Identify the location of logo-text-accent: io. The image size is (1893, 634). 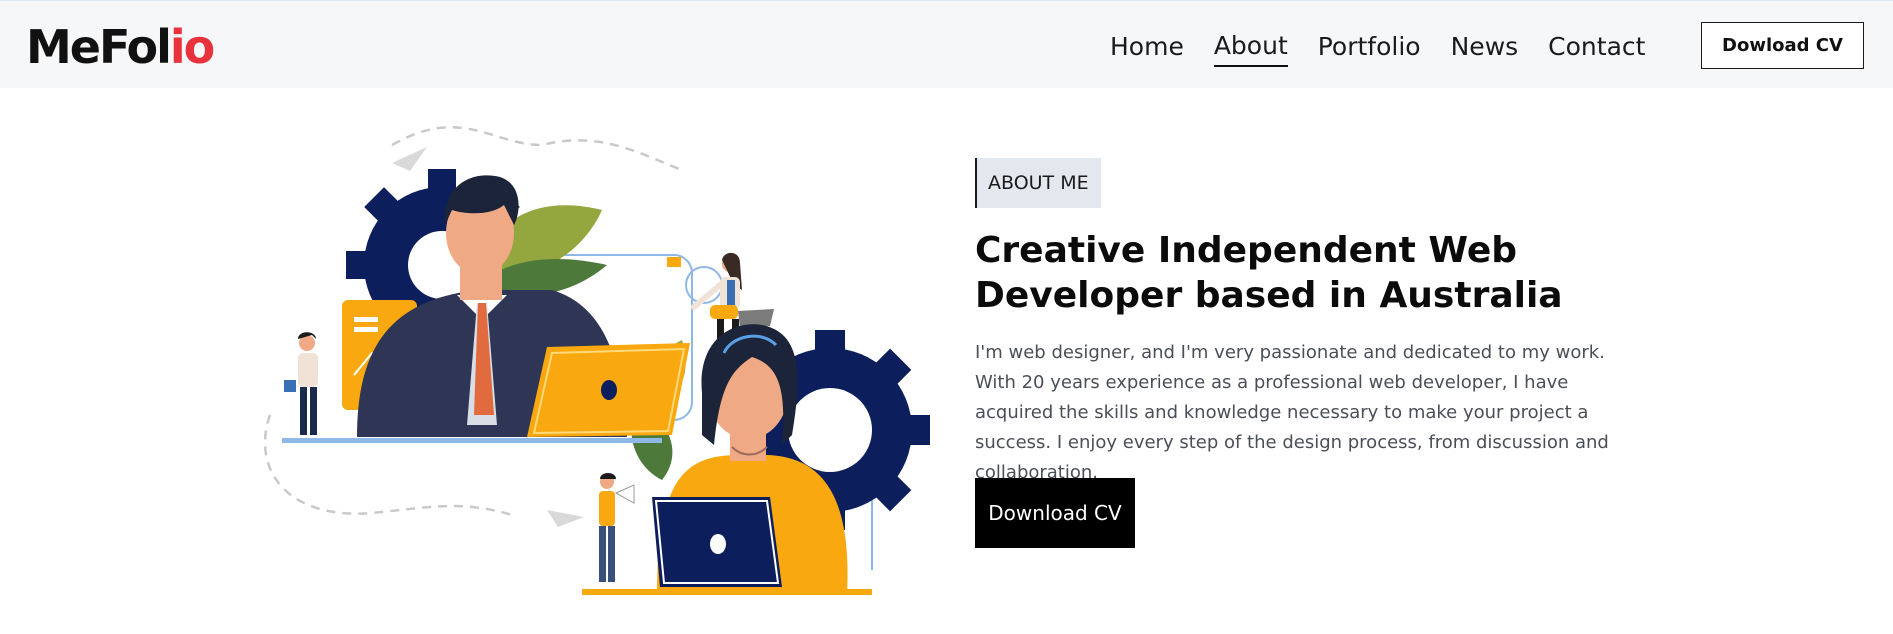
(192, 47).